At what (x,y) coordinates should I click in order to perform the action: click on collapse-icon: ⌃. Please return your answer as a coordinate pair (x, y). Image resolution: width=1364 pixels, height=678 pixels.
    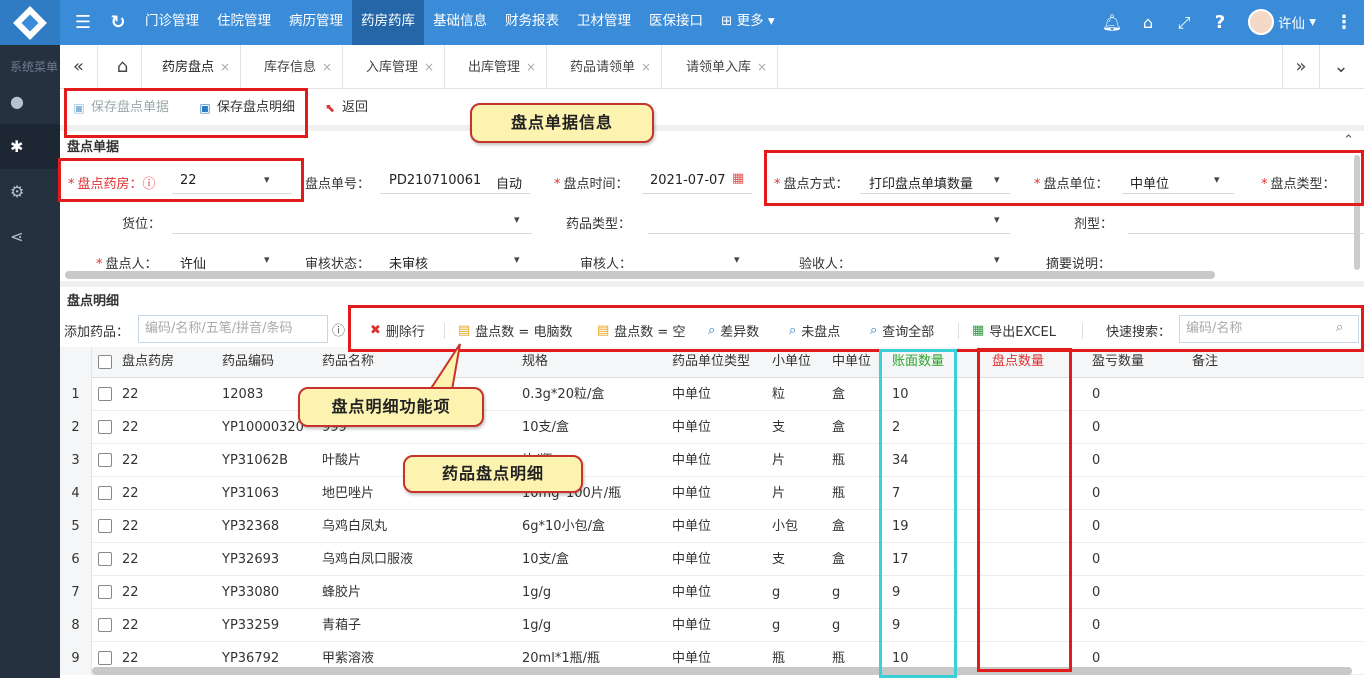
    Looking at the image, I should click on (1348, 140).